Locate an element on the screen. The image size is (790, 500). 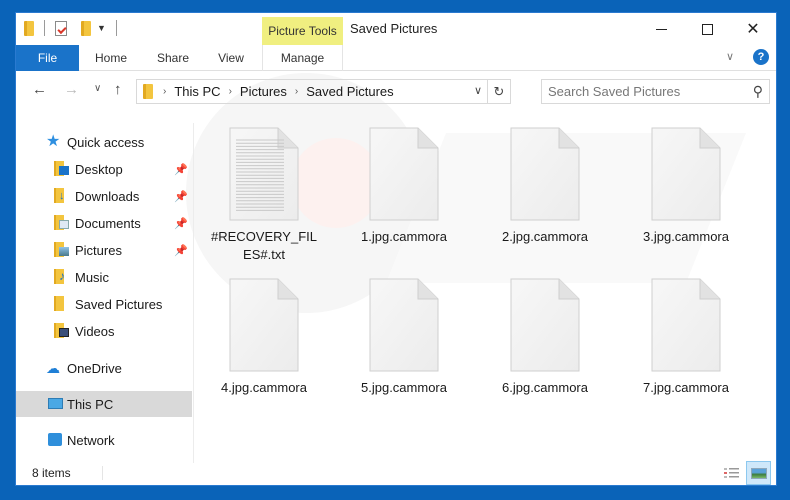
forward-button: → is located at coordinates (71, 89).